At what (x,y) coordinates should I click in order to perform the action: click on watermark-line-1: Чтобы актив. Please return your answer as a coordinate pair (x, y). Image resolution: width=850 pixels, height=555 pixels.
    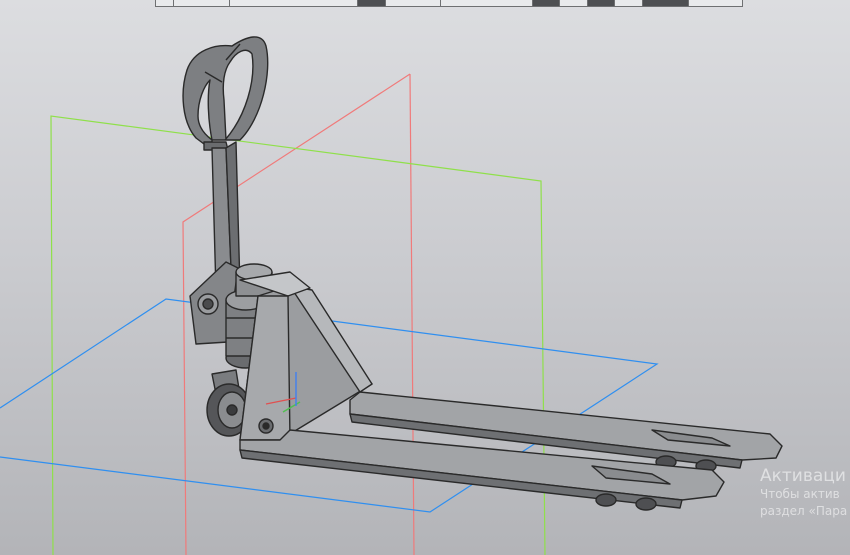
    Looking at the image, I should click on (800, 494).